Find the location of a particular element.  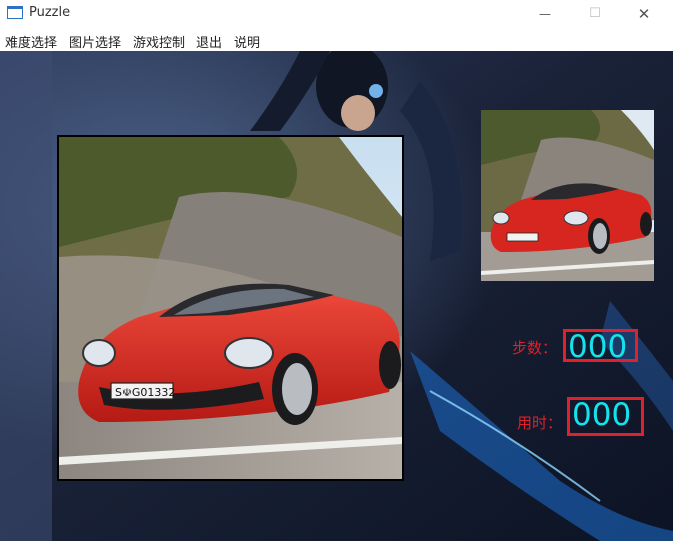

window-title: Puzzle is located at coordinates (50, 12).